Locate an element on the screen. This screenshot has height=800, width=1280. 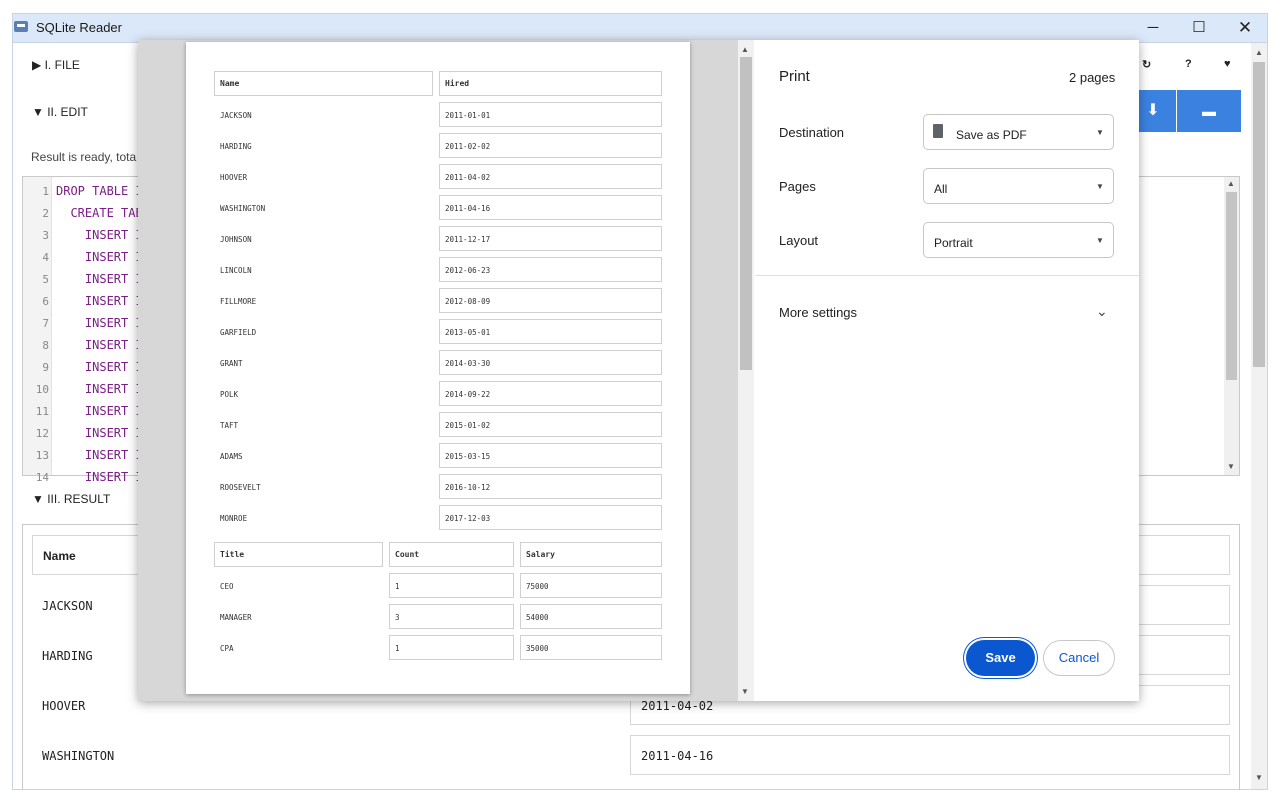
pages-value: All is located at coordinates (941, 189).